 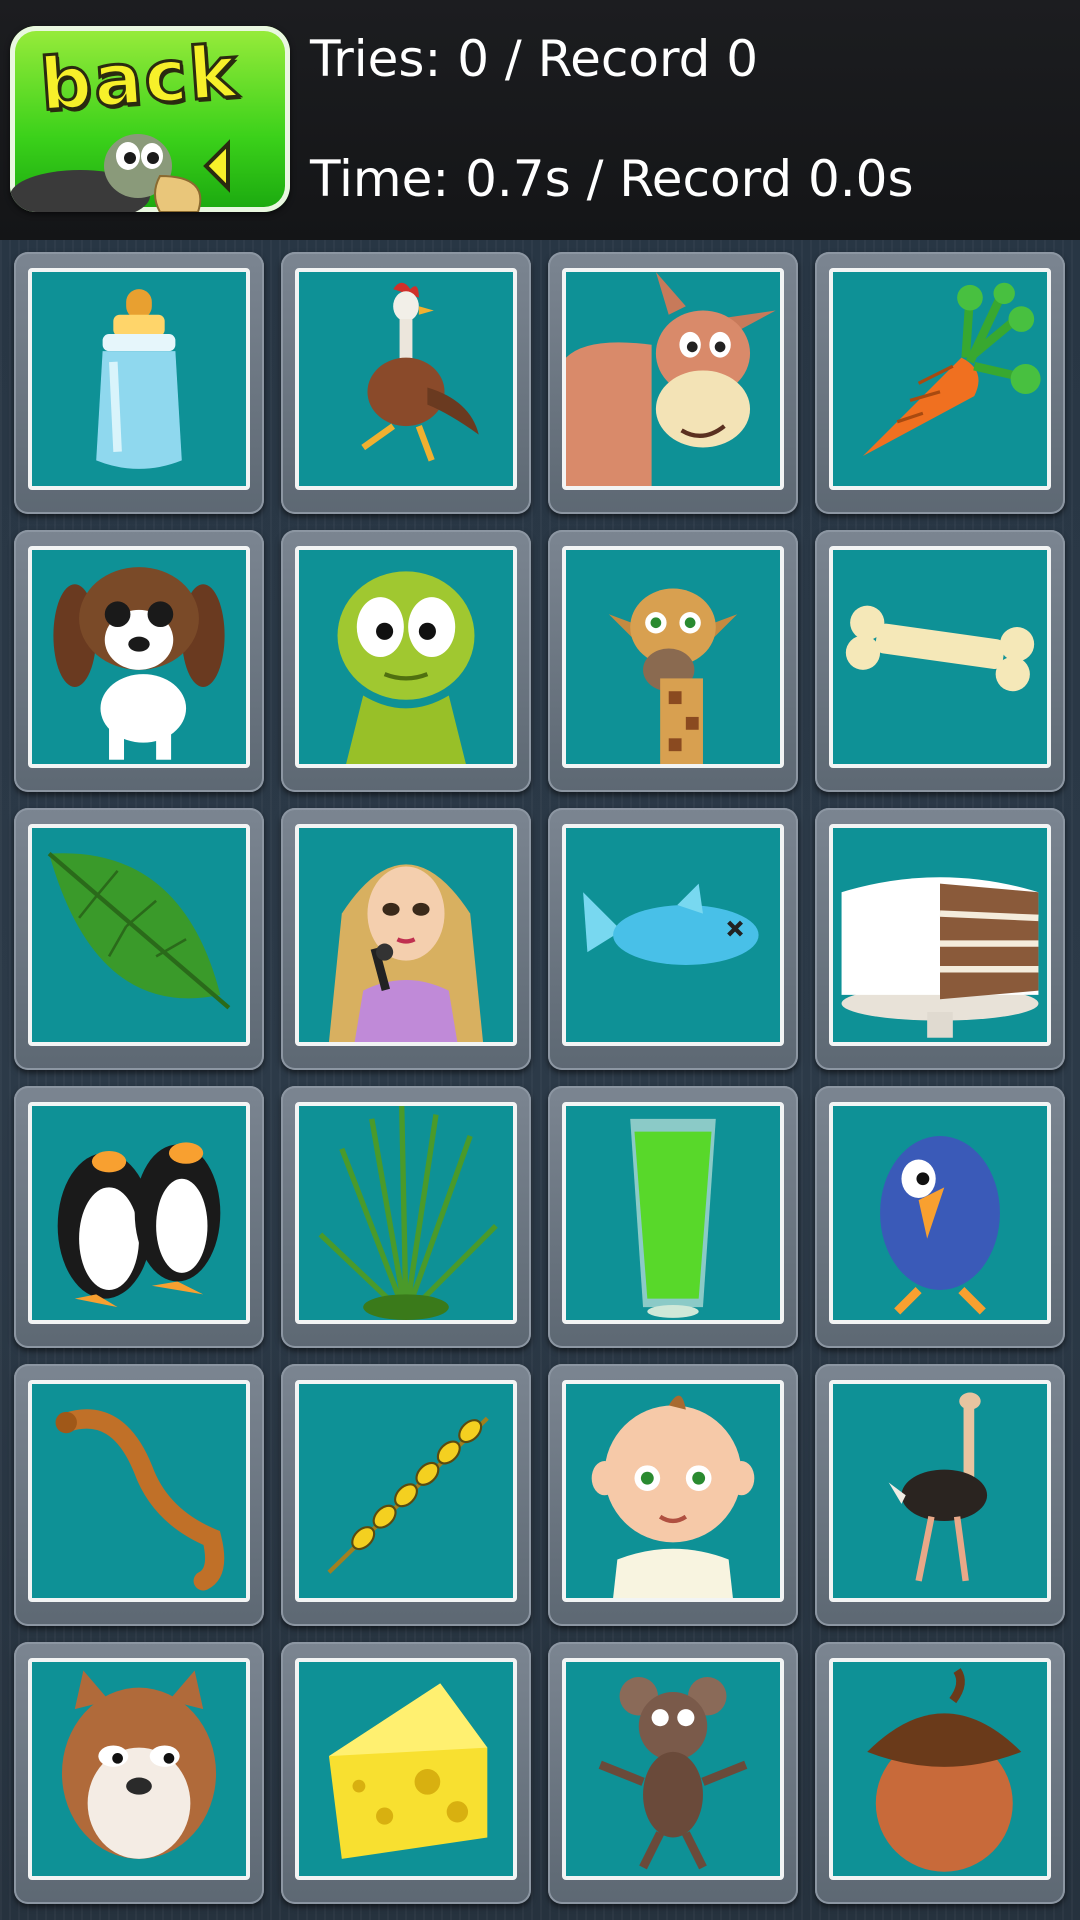 What do you see at coordinates (406, 953) in the screenshot?
I see `fairy-singer-icon` at bounding box center [406, 953].